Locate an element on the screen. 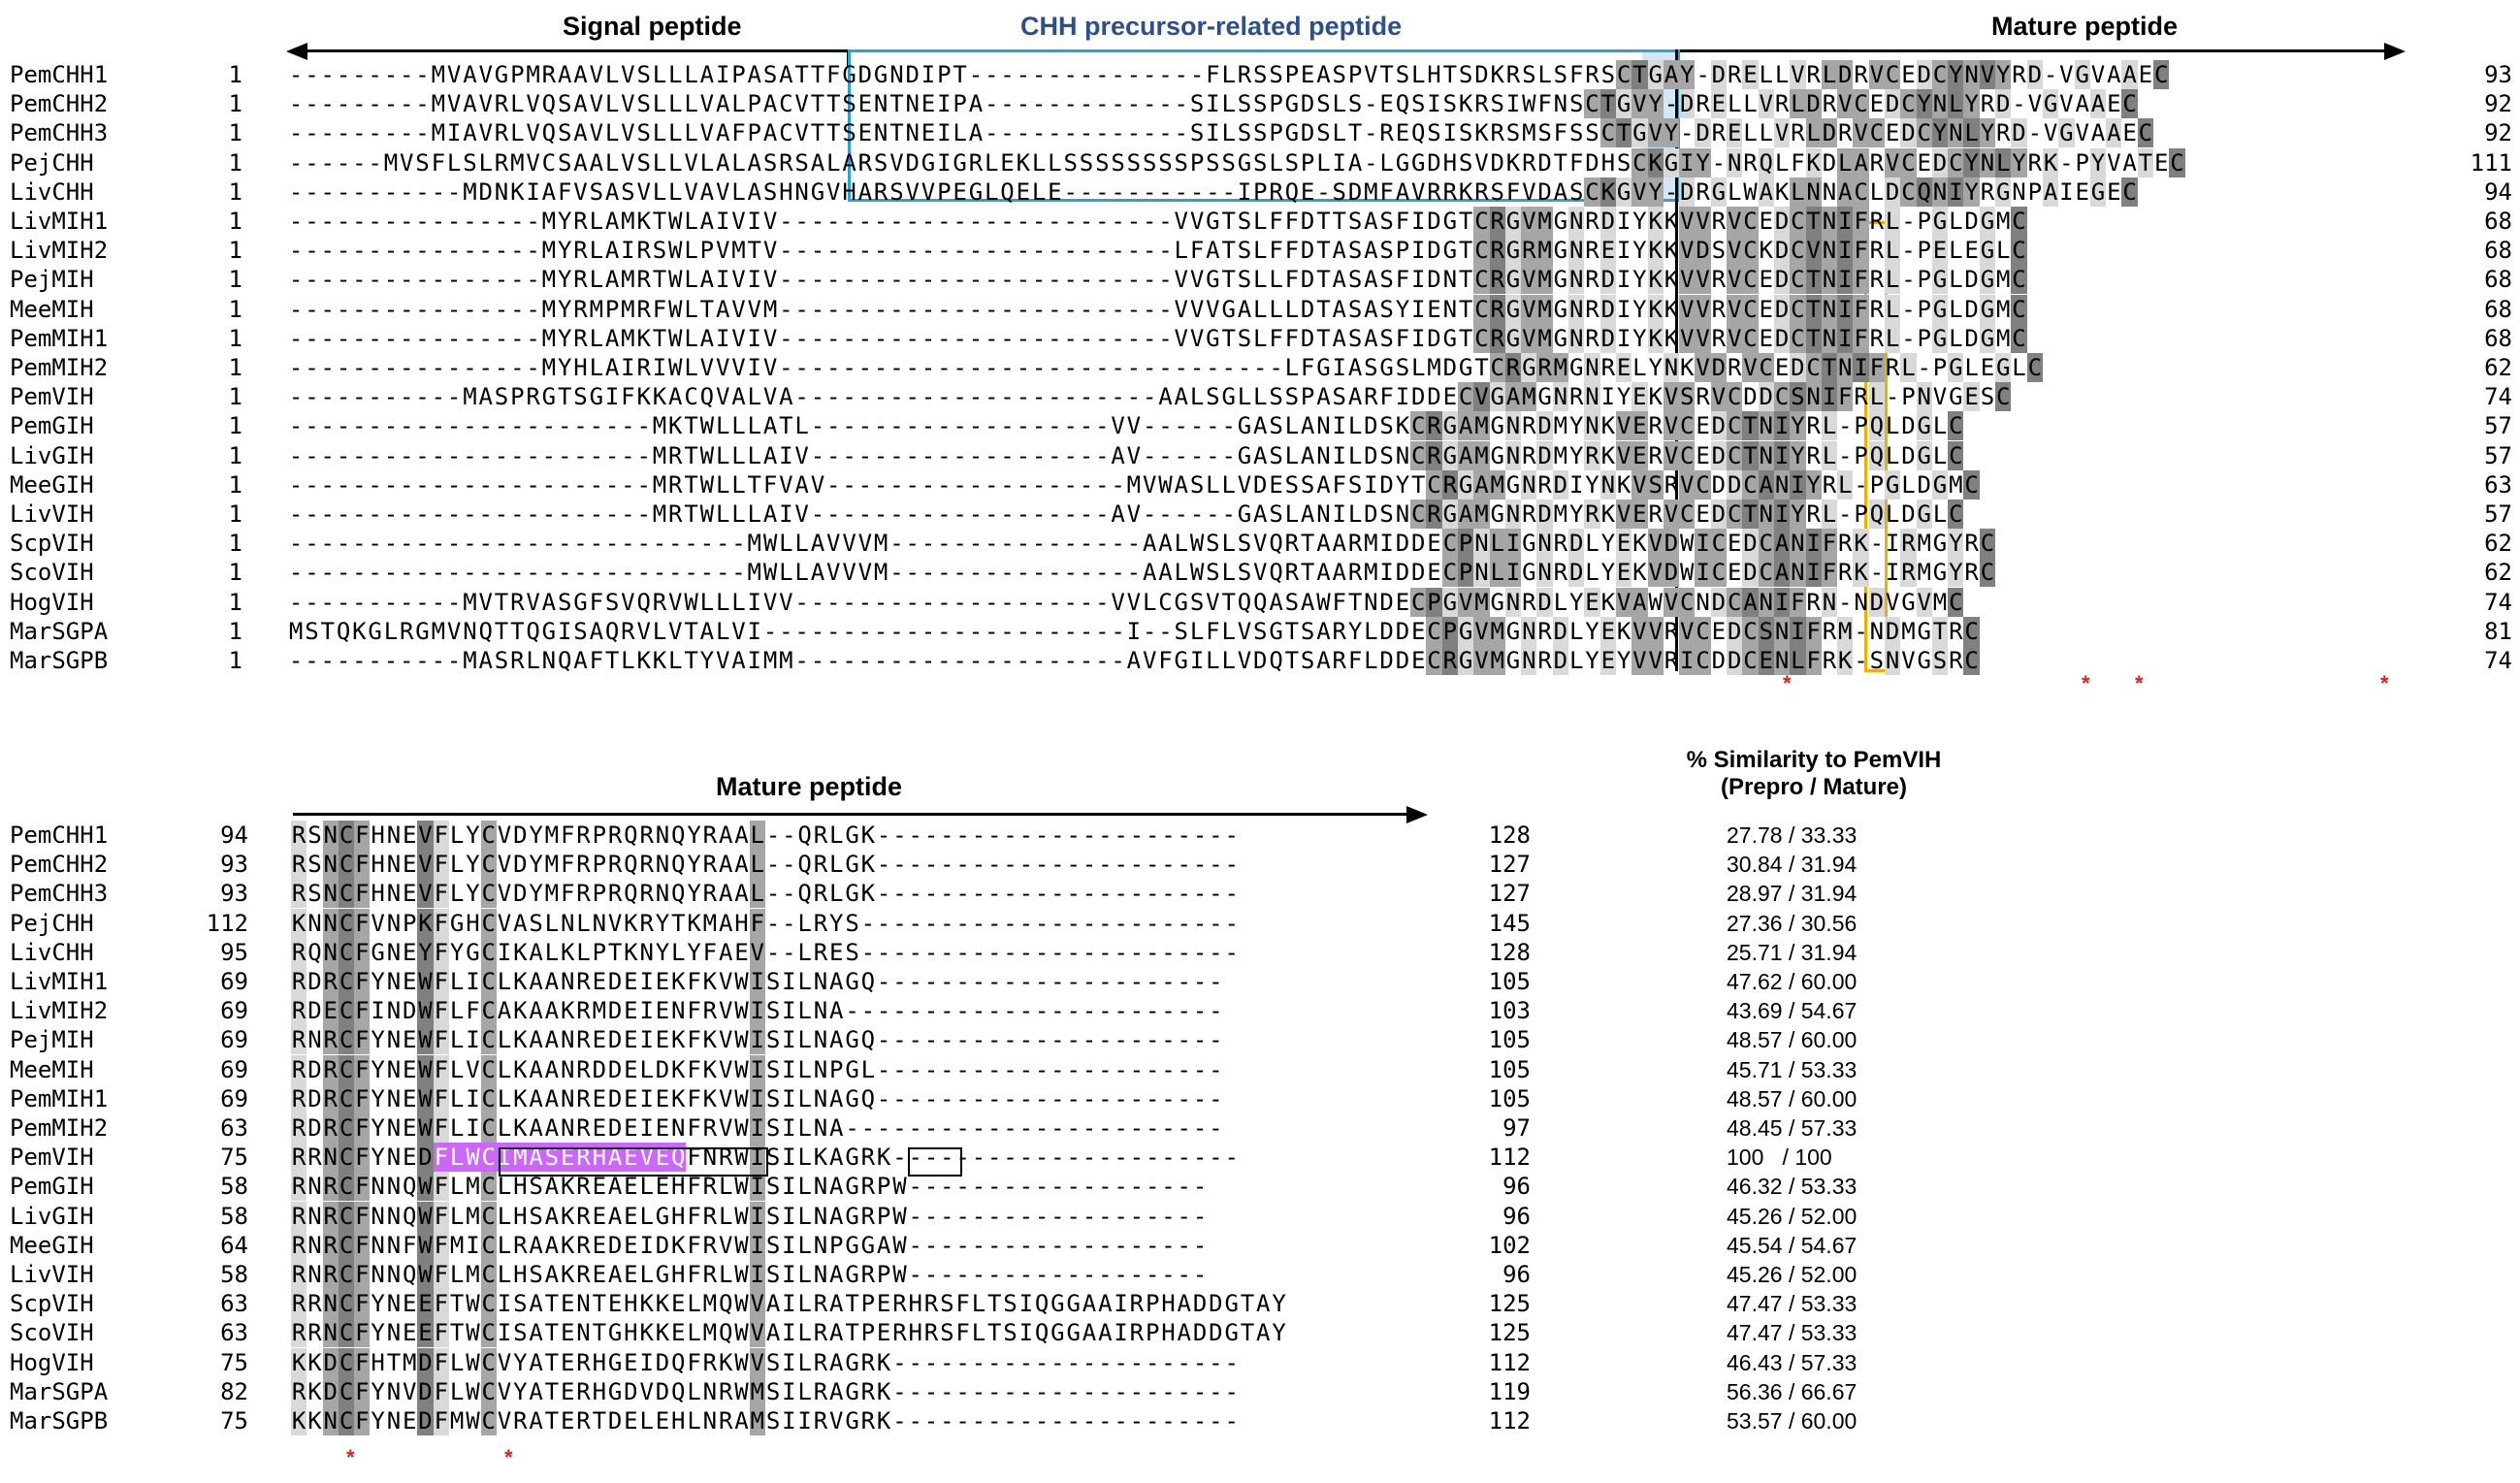 Image resolution: width=2520 pixels, height=1483 pixels. sequence-name: PemVIH is located at coordinates (52, 1158).